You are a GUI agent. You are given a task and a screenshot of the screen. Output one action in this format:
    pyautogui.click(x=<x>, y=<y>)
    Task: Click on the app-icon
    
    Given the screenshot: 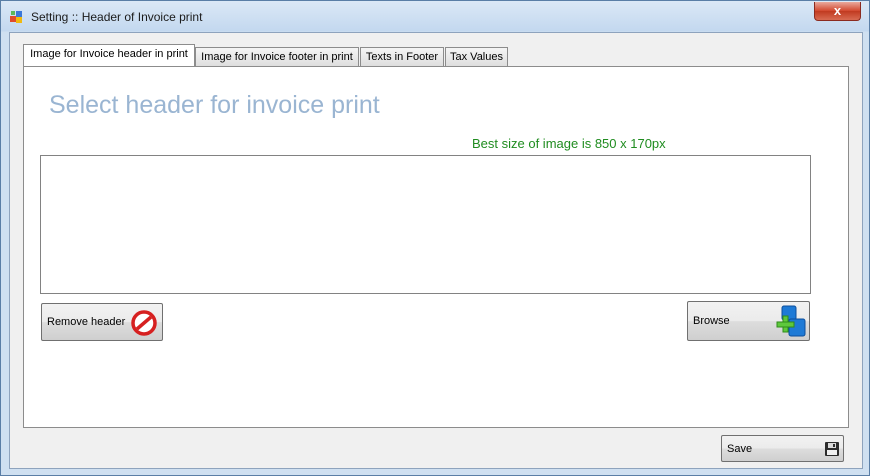 What is the action you would take?
    pyautogui.click(x=16, y=17)
    